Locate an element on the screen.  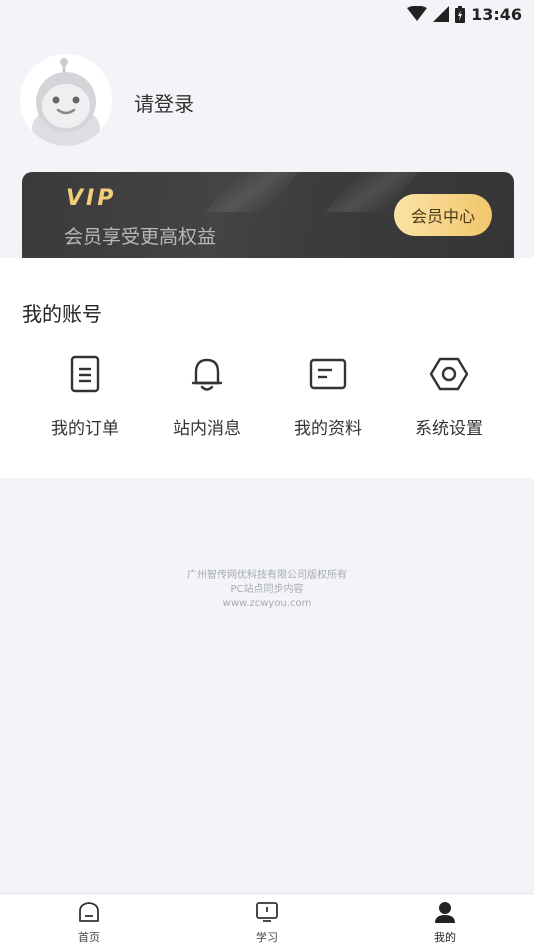
member-center-button: 会员中心 is located at coordinates (443, 215).